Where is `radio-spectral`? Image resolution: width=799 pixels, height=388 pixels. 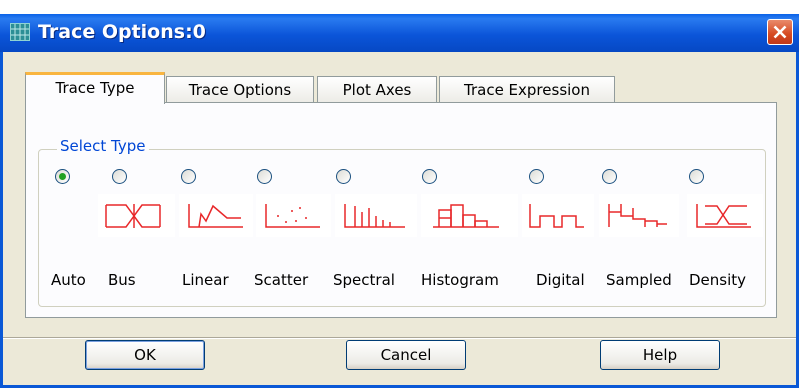
radio-spectral is located at coordinates (343, 176).